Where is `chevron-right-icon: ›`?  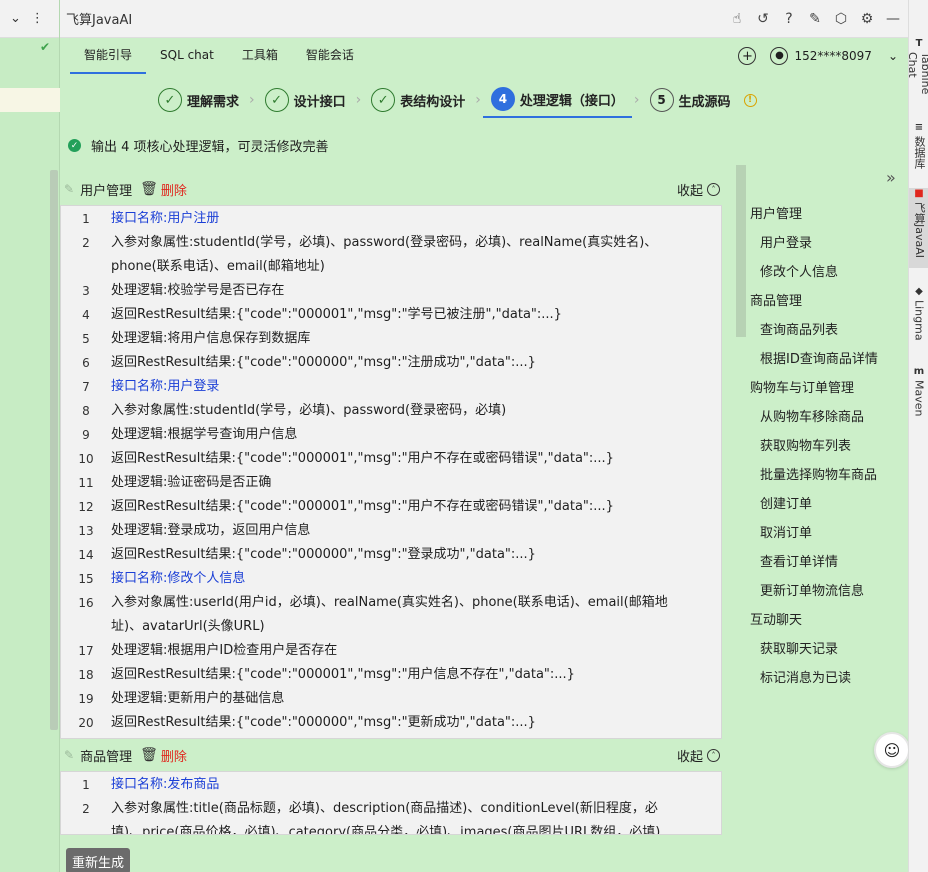
chevron-right-icon: › is located at coordinates (358, 100).